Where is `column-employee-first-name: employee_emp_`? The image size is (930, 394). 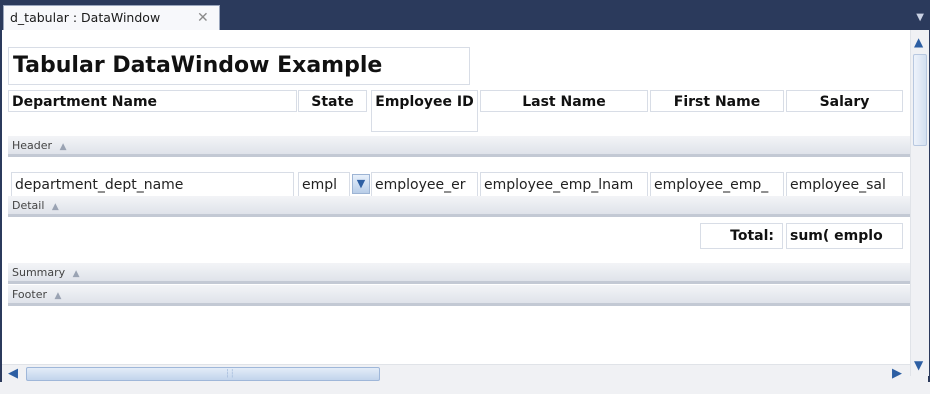
column-employee-first-name: employee_emp_ is located at coordinates (717, 184).